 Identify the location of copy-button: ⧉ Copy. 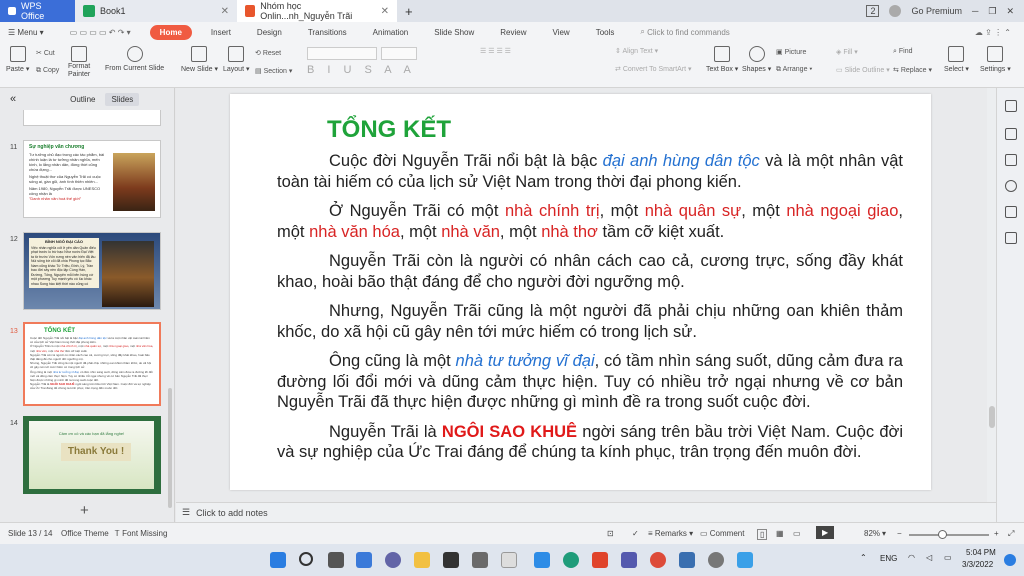
(47, 71).